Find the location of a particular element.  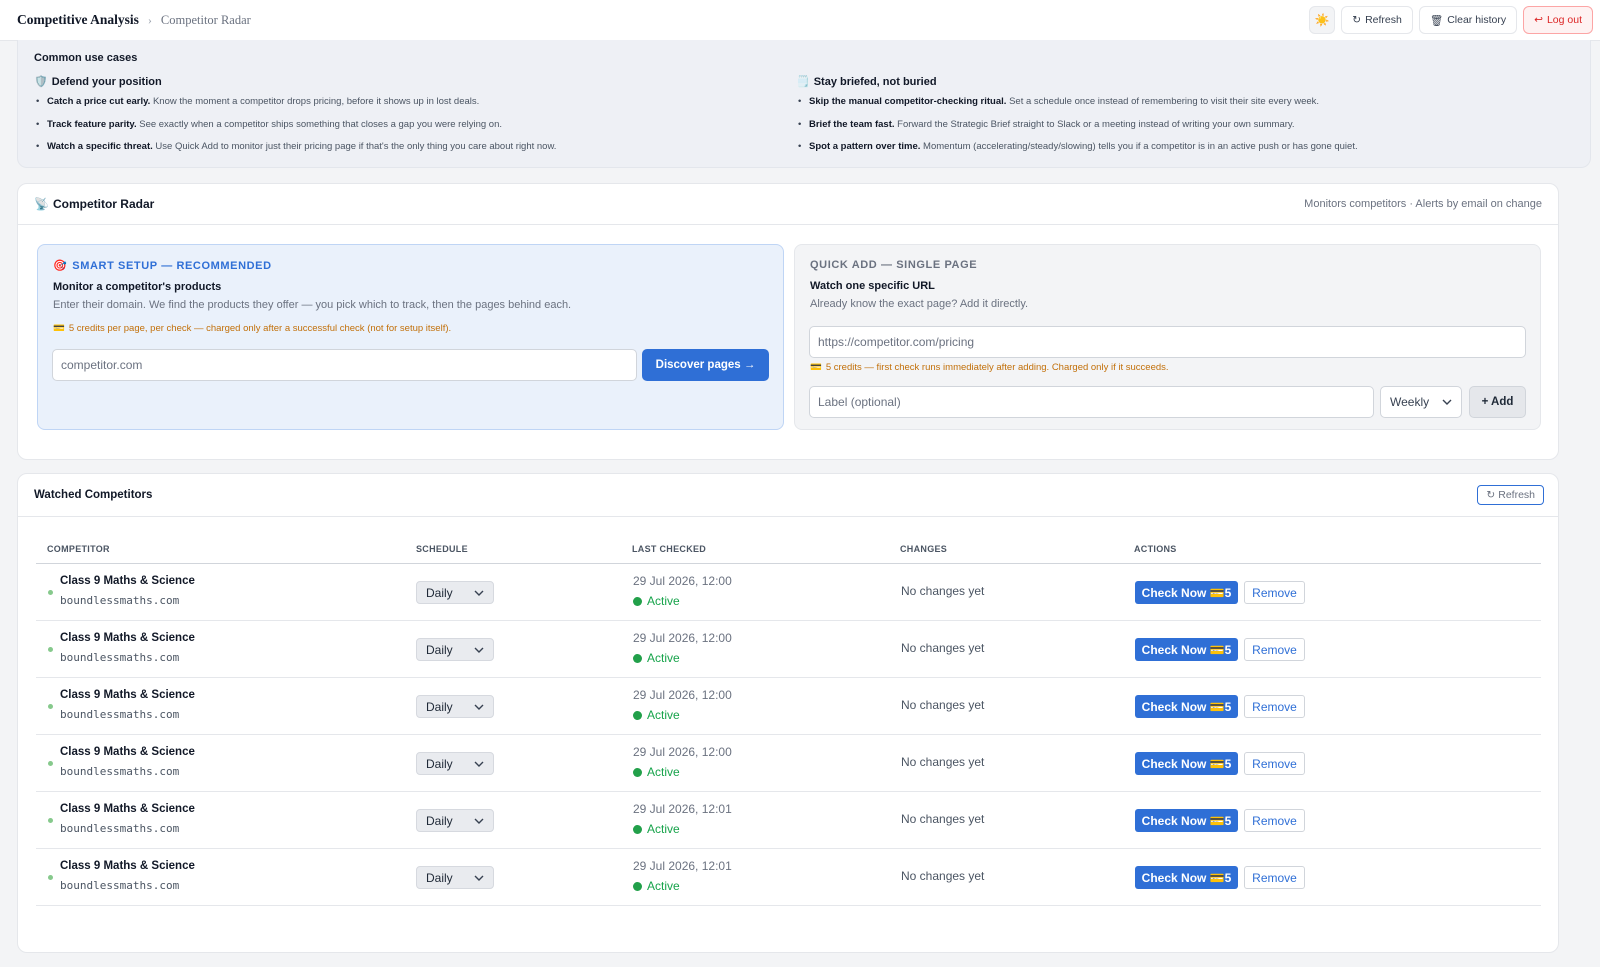

top-actions: ☀️ ↻ Refresh 🗑 Clear history ↩ Log out is located at coordinates (1451, 20).